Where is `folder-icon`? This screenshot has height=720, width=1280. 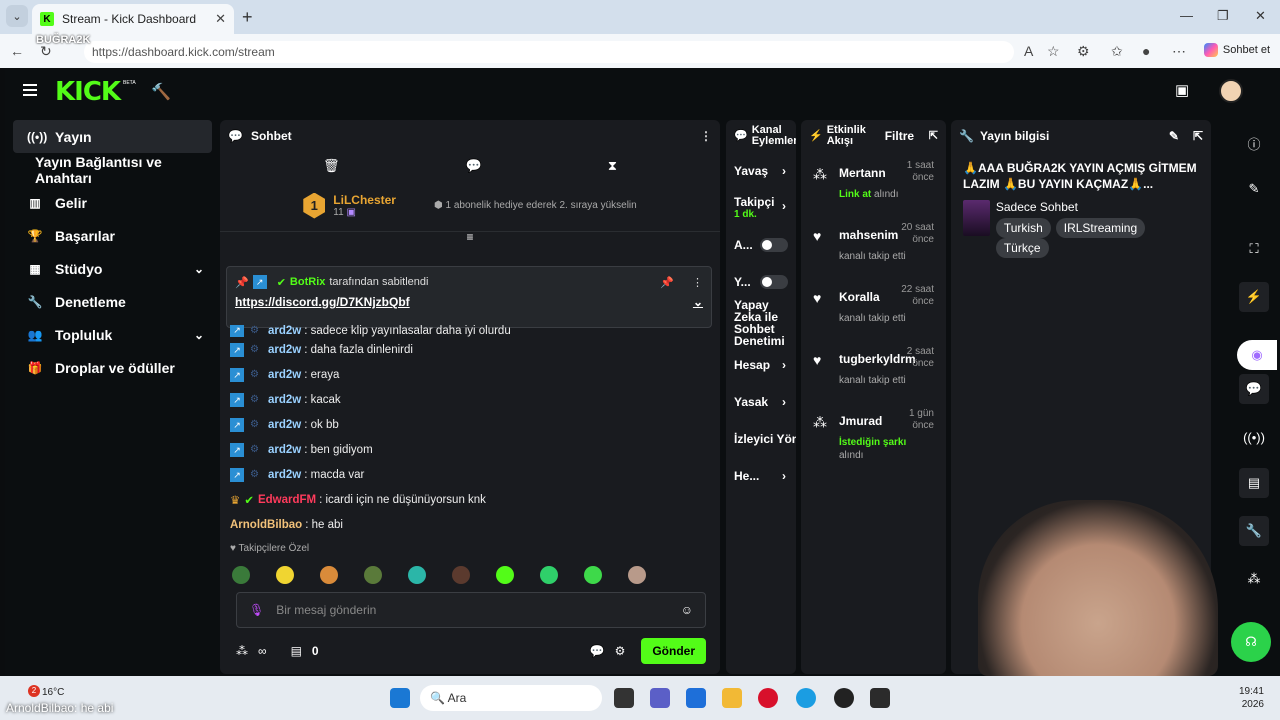 folder-icon is located at coordinates (732, 698).